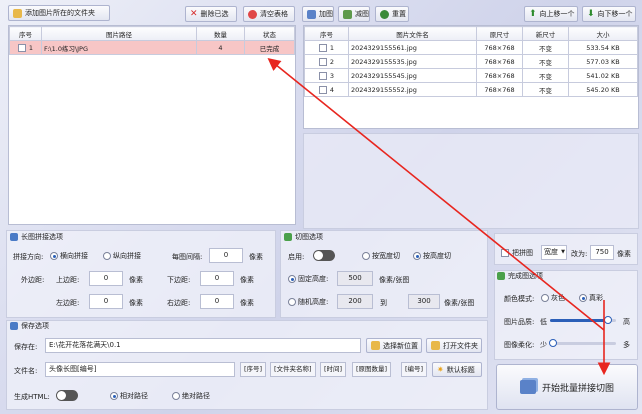 Image resolution: width=642 pixels, height=414 pixels. I want to click on by-width-radio: 按宽度切, so click(381, 256).